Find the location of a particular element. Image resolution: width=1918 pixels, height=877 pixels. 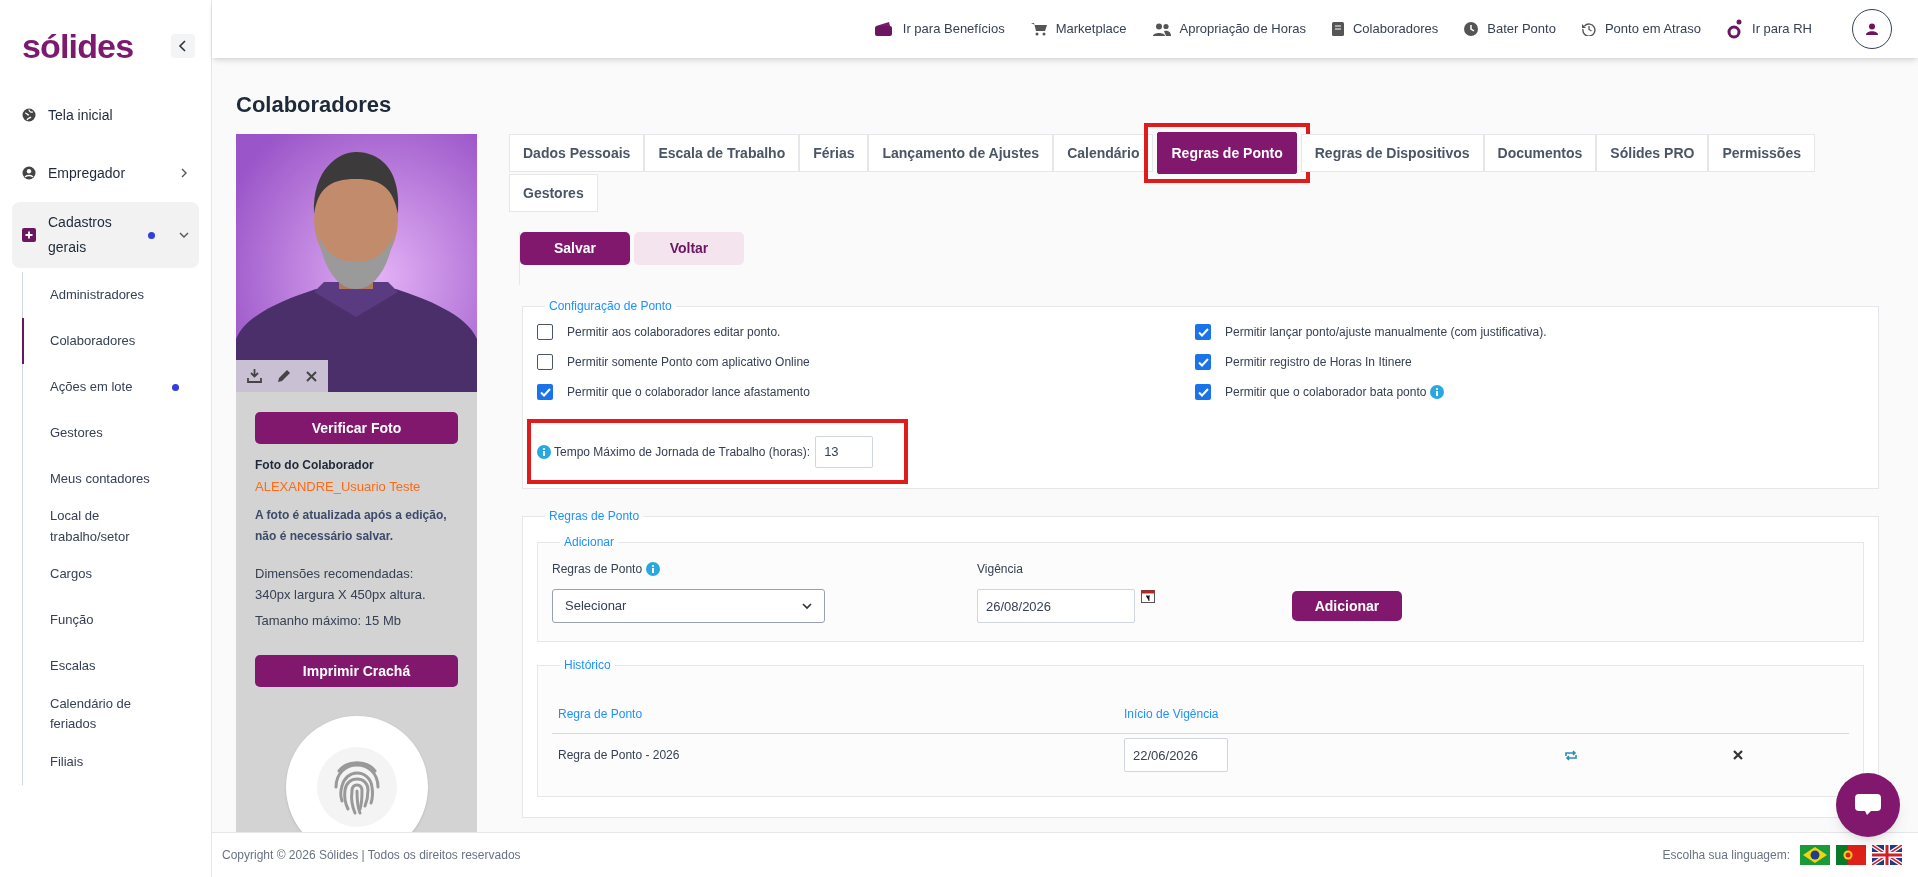

refresh-icon is located at coordinates (1571, 755).